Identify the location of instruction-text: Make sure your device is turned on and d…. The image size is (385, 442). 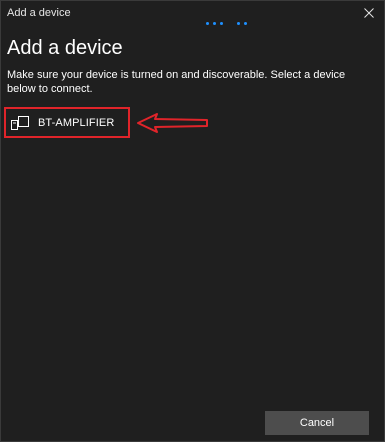
(176, 82).